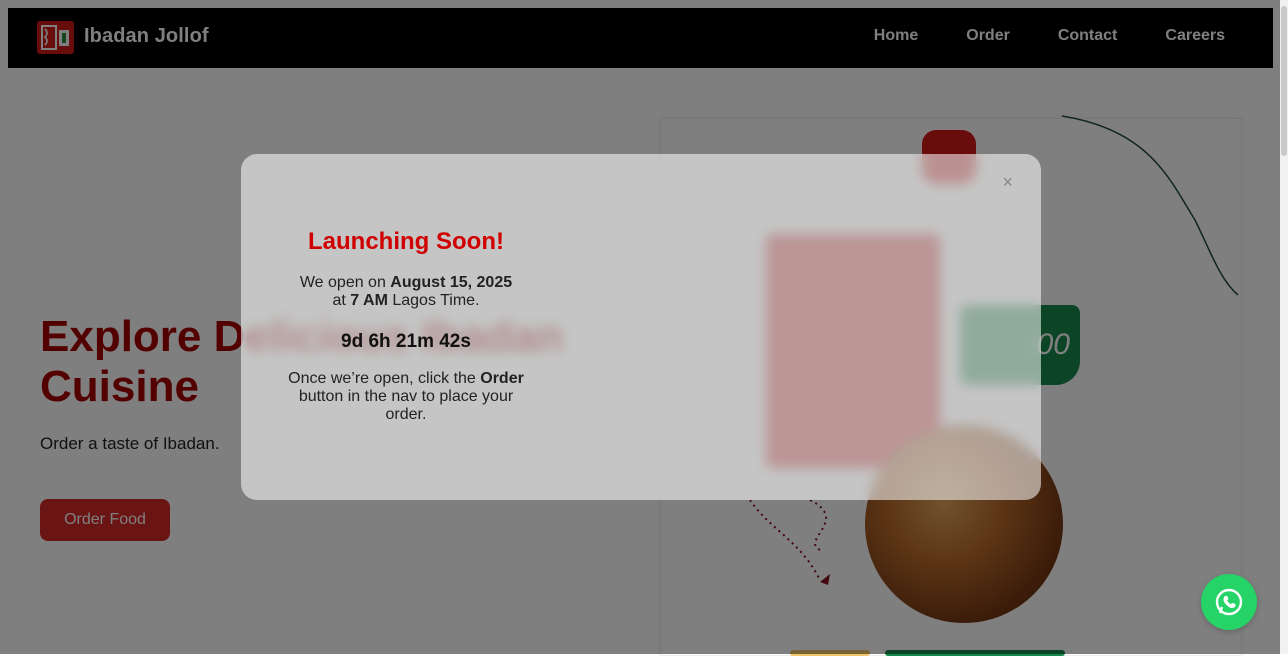 Image resolution: width=1288 pixels, height=656 pixels. What do you see at coordinates (451, 282) in the screenshot?
I see `launch-date: August 15, 2025` at bounding box center [451, 282].